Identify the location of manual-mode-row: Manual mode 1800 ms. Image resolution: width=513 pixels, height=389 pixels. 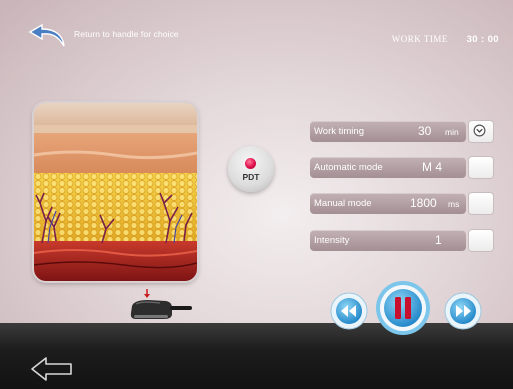
(402, 203).